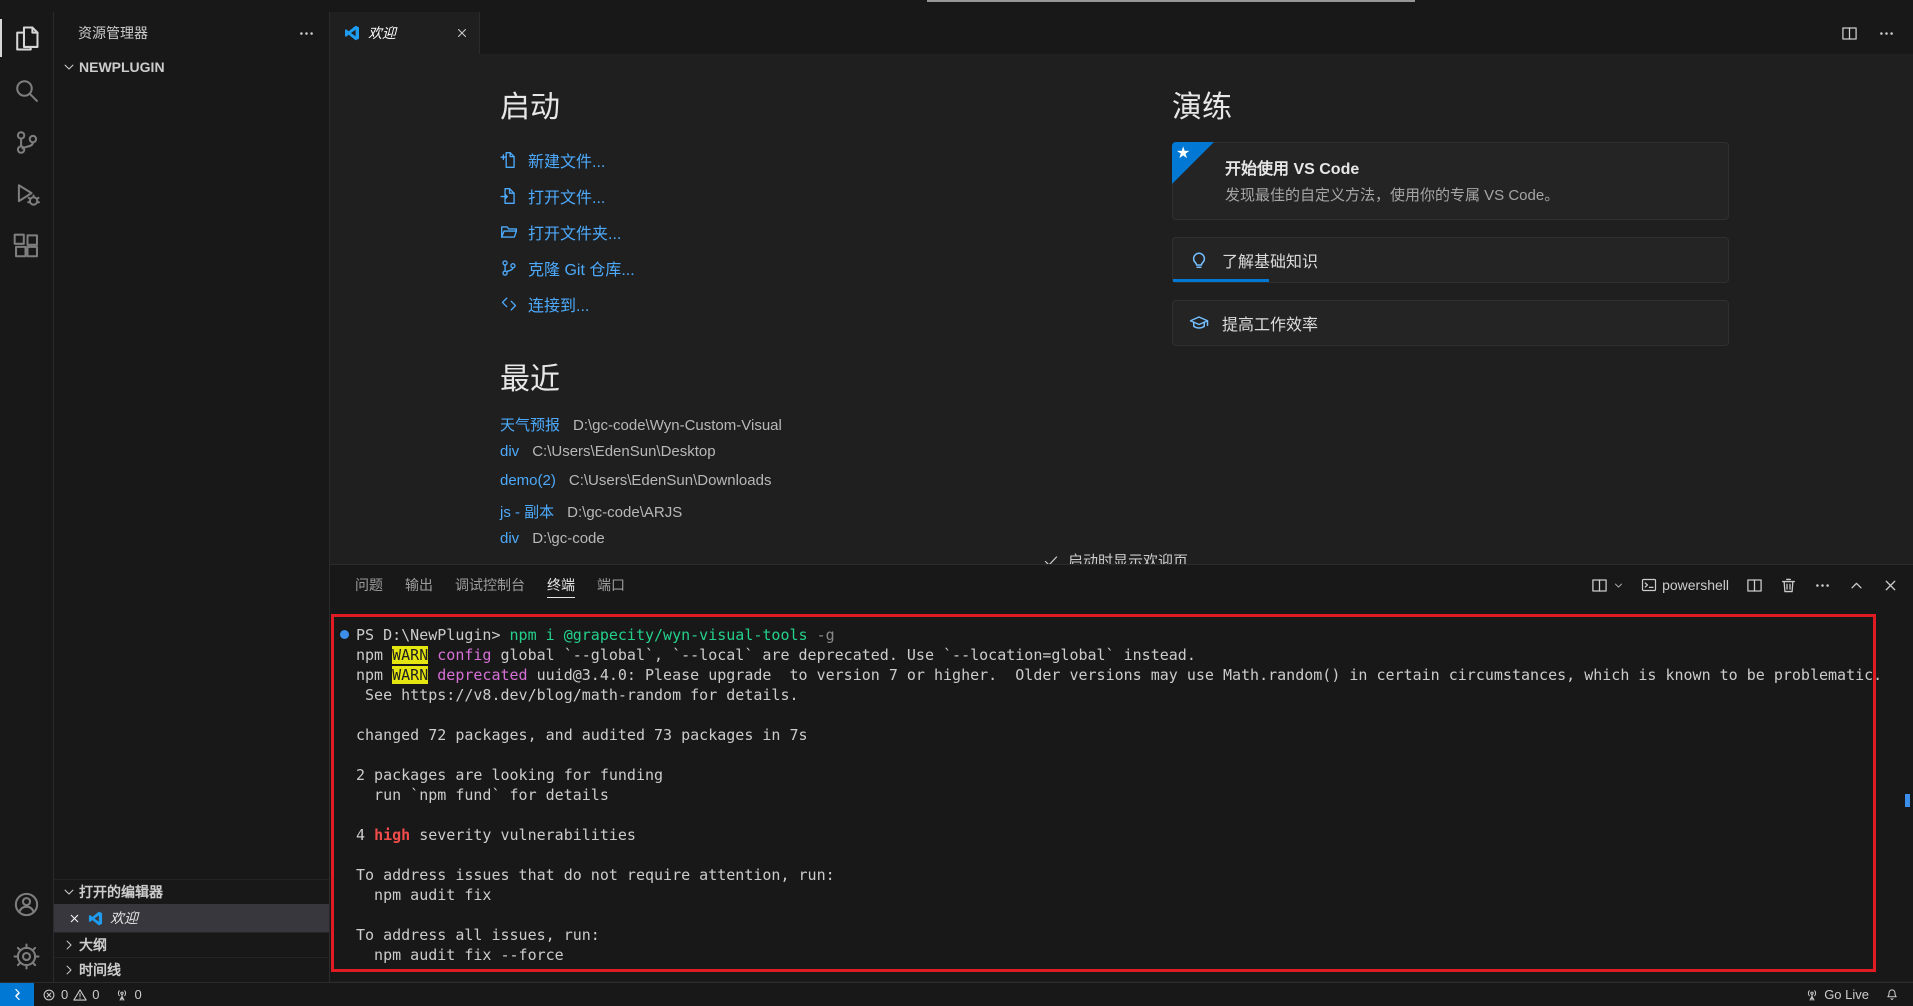  Describe the element at coordinates (191, 969) in the screenshot. I see `timeline-section: 时间线` at that location.